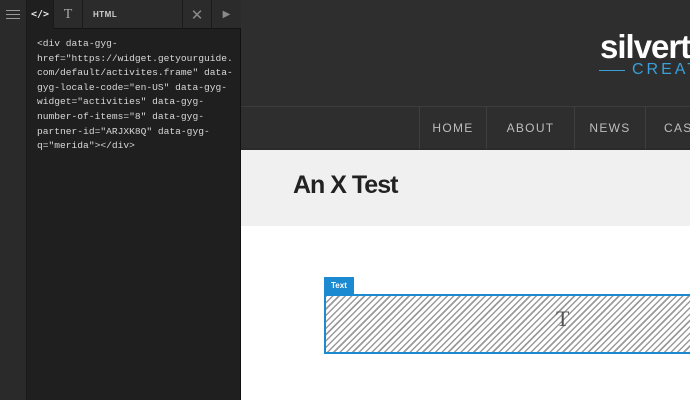  Describe the element at coordinates (68, 14) in the screenshot. I see `text-tab-icon: T` at that location.